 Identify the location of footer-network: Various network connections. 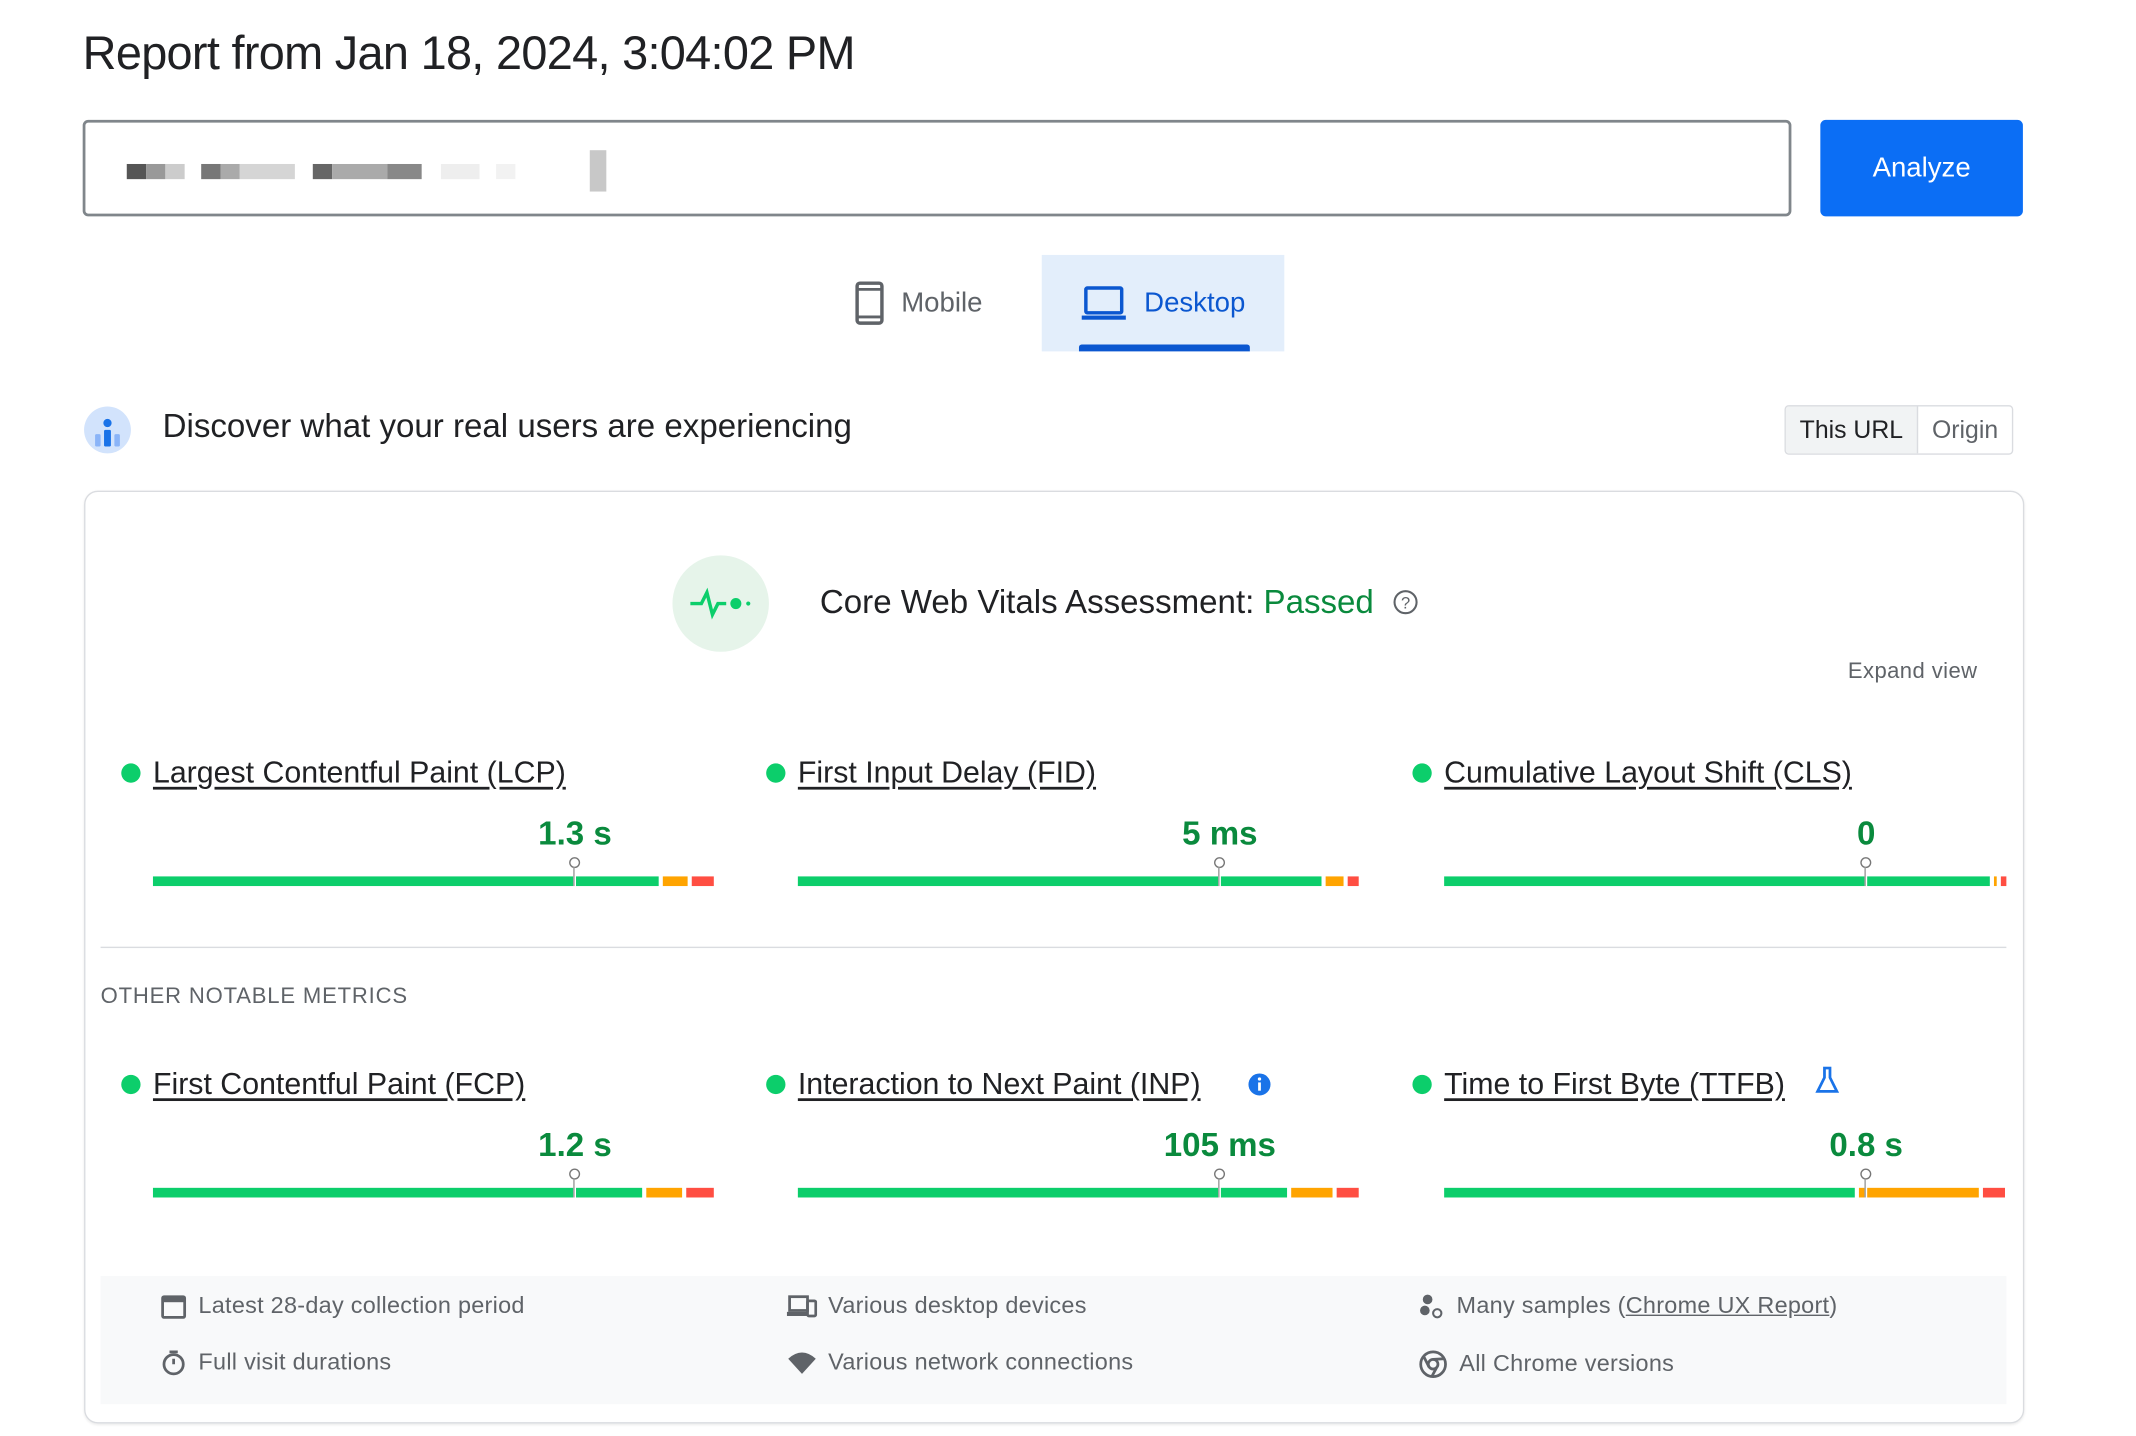
(960, 1363).